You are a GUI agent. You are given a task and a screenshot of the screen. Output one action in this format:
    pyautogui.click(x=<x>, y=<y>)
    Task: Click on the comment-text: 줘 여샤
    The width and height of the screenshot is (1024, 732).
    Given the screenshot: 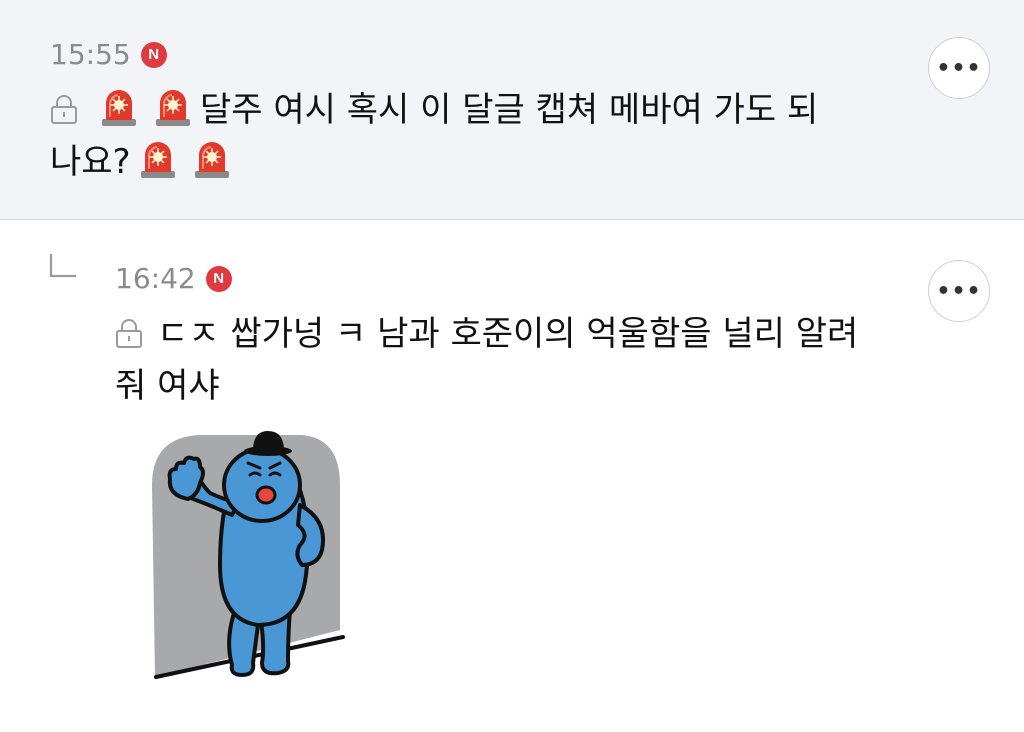 What is the action you would take?
    pyautogui.click(x=167, y=386)
    